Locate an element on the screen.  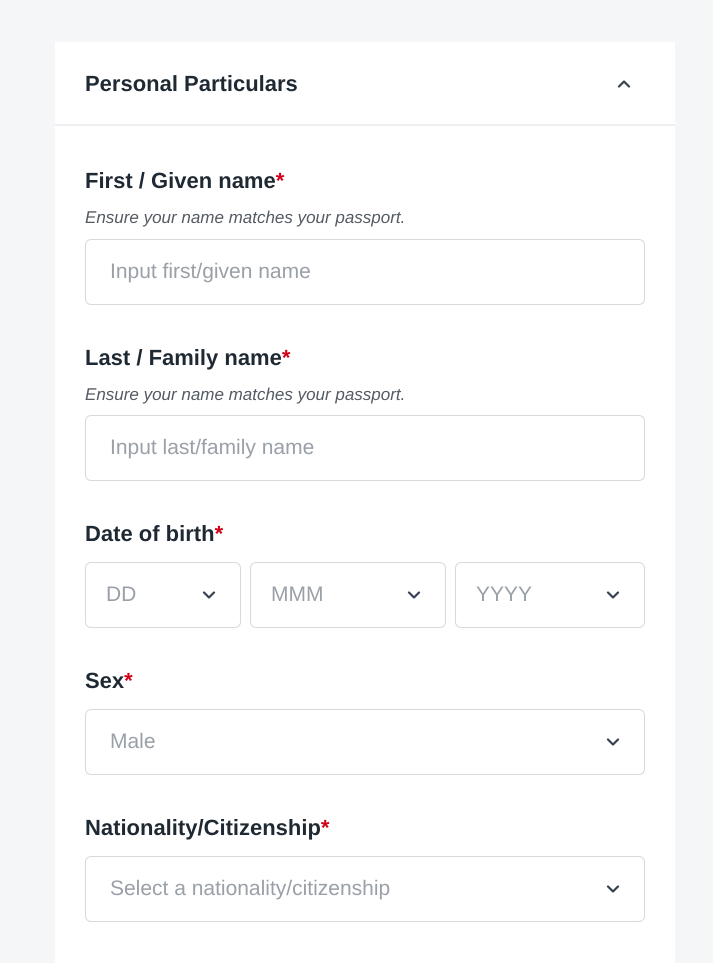
chevron-up-icon is located at coordinates (624, 83).